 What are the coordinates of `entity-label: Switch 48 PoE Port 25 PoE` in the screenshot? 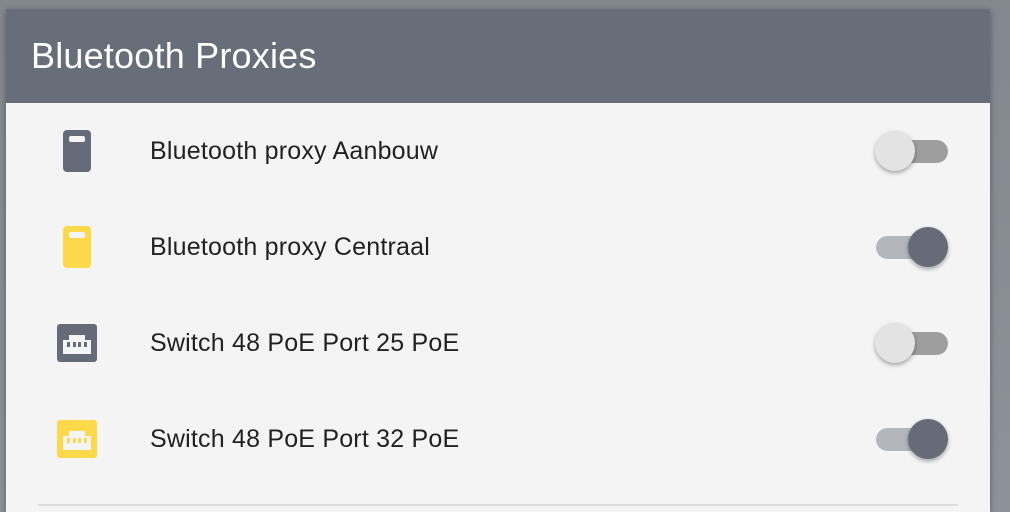 It's located at (305, 342).